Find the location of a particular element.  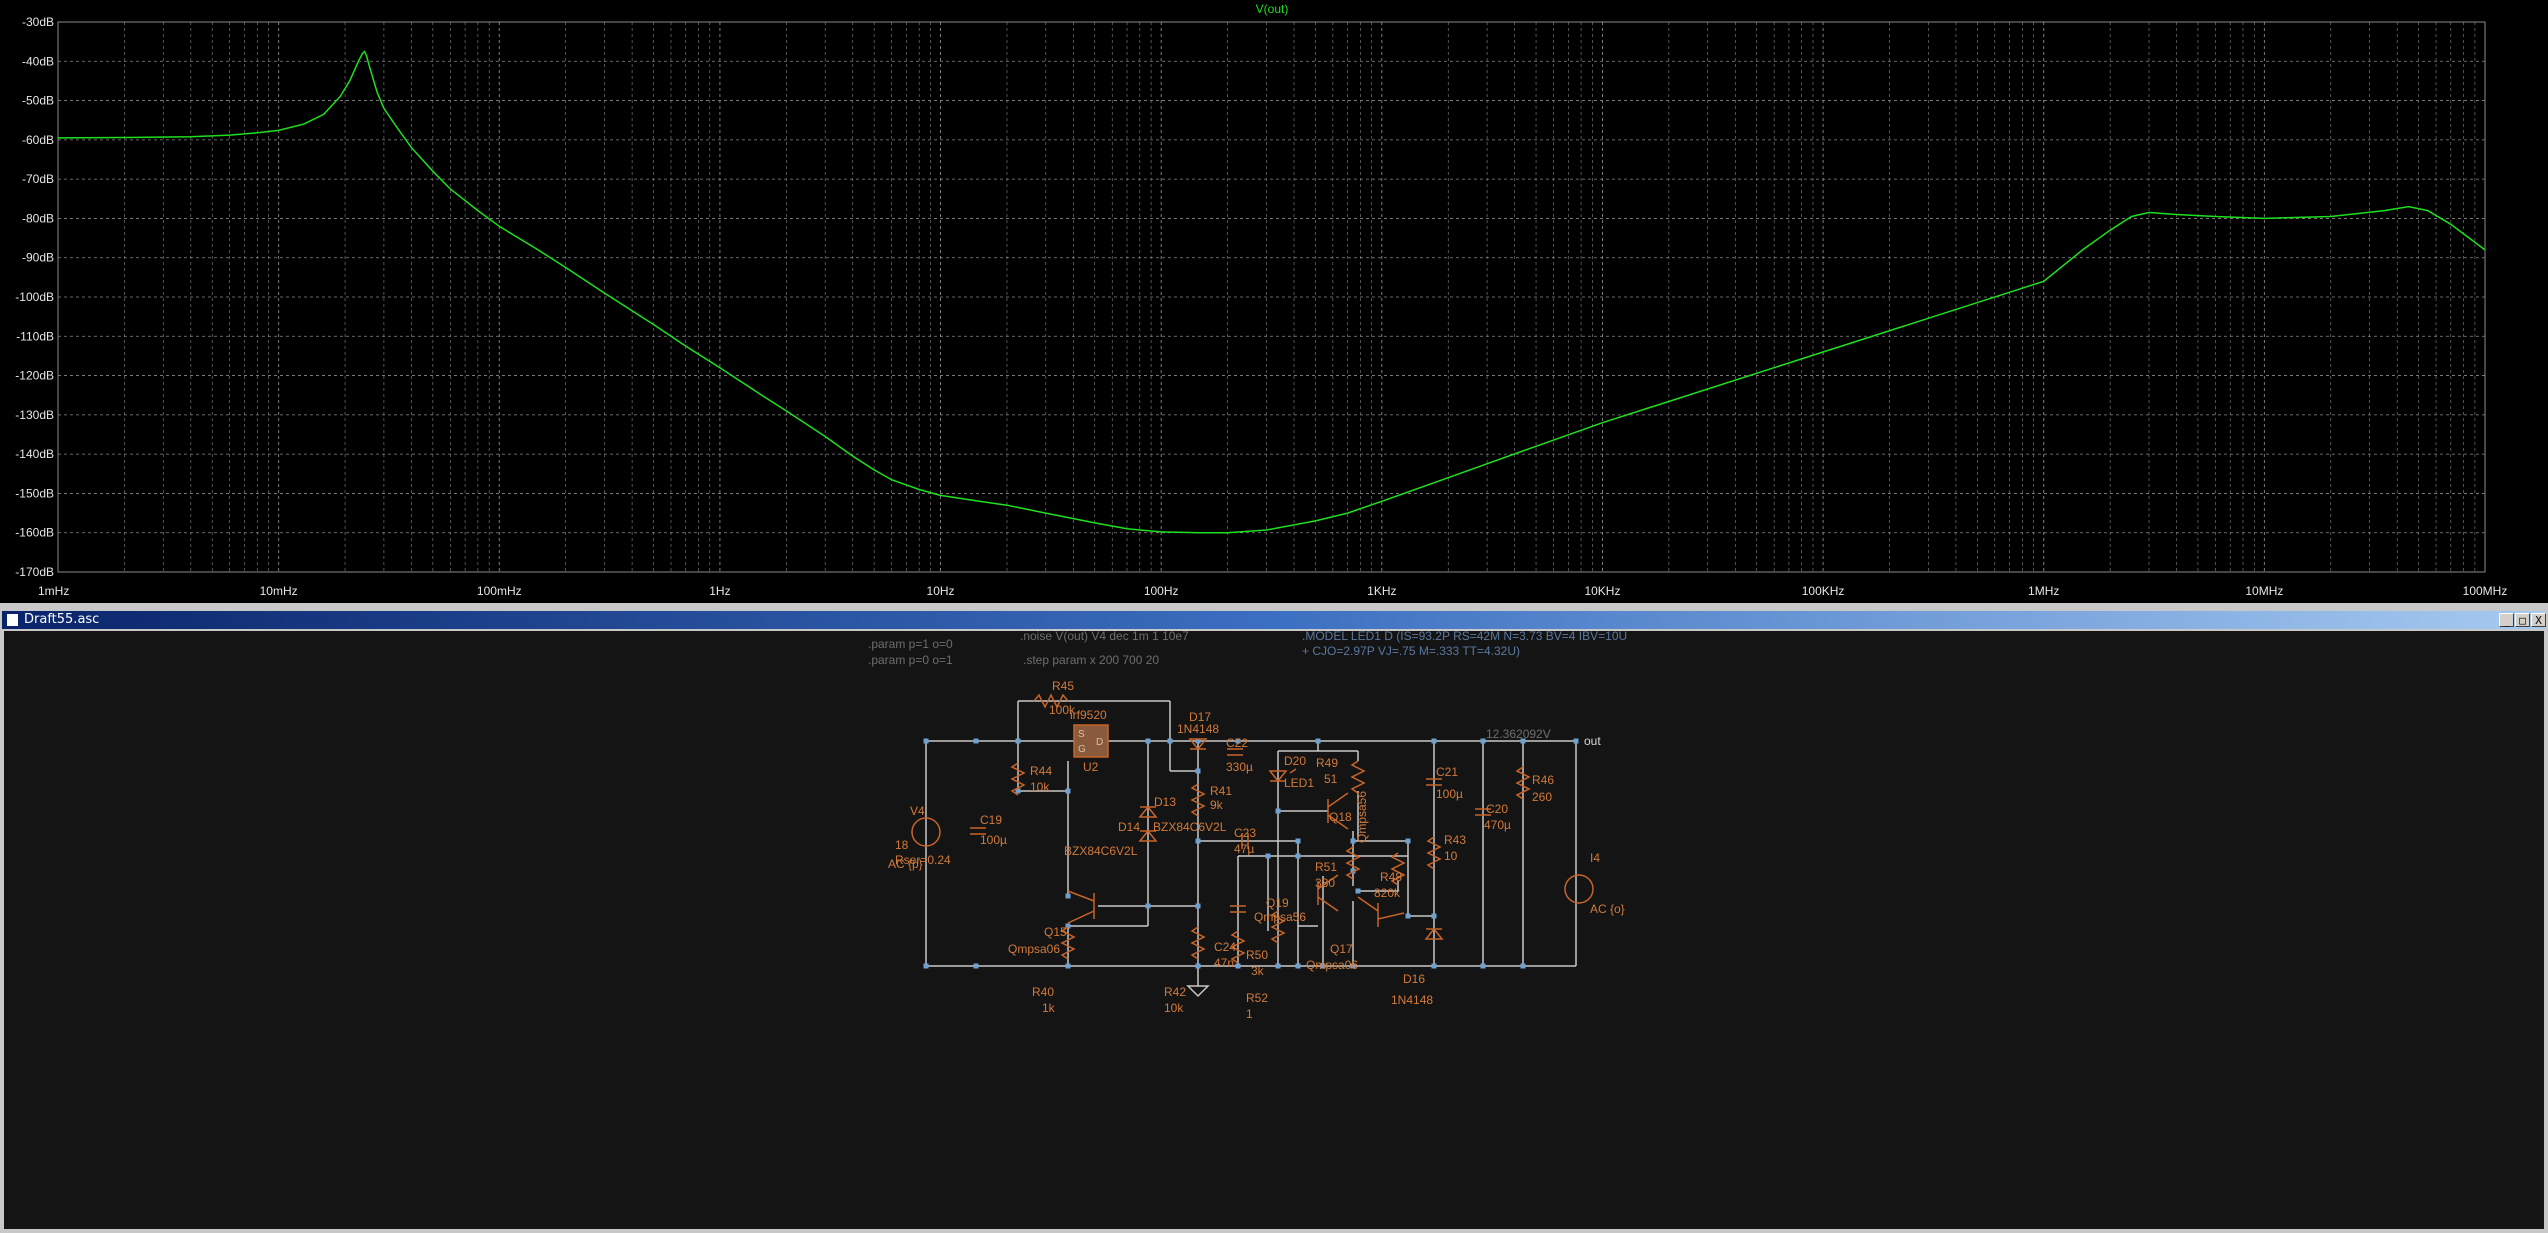

directive-step: .step param x 200 700 20 is located at coordinates (1091, 660).